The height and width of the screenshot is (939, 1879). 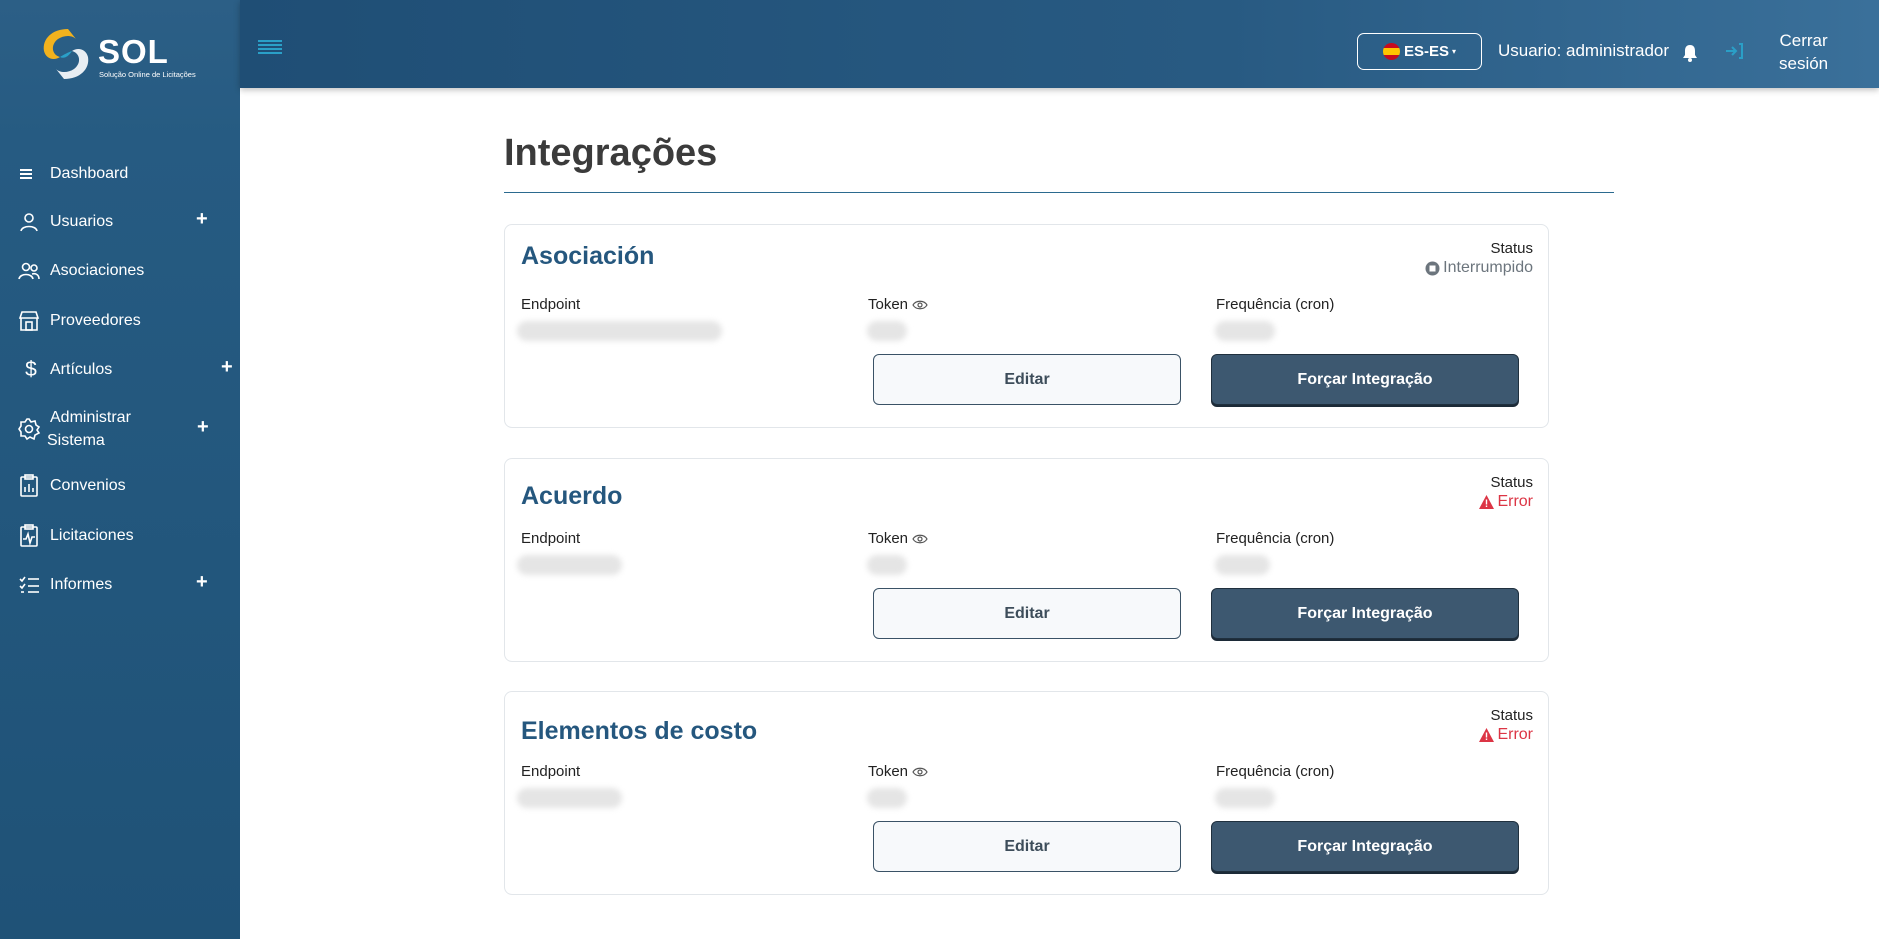 What do you see at coordinates (639, 731) in the screenshot?
I see `integration-name: Elementos de costo` at bounding box center [639, 731].